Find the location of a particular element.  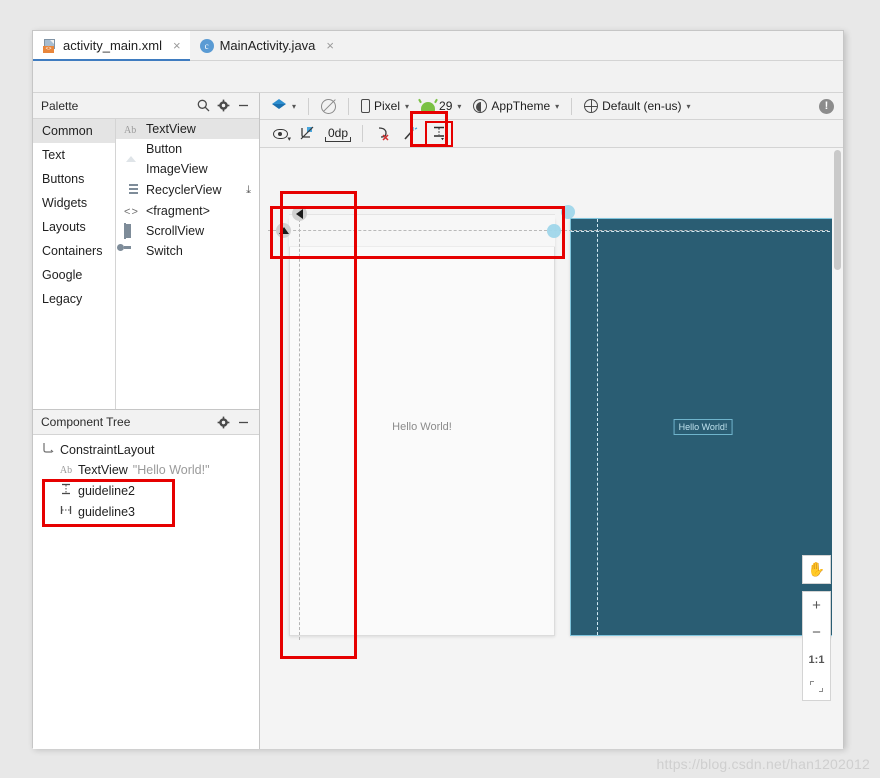

blueprint-hello-world-text: Hello World! is located at coordinates (703, 427).